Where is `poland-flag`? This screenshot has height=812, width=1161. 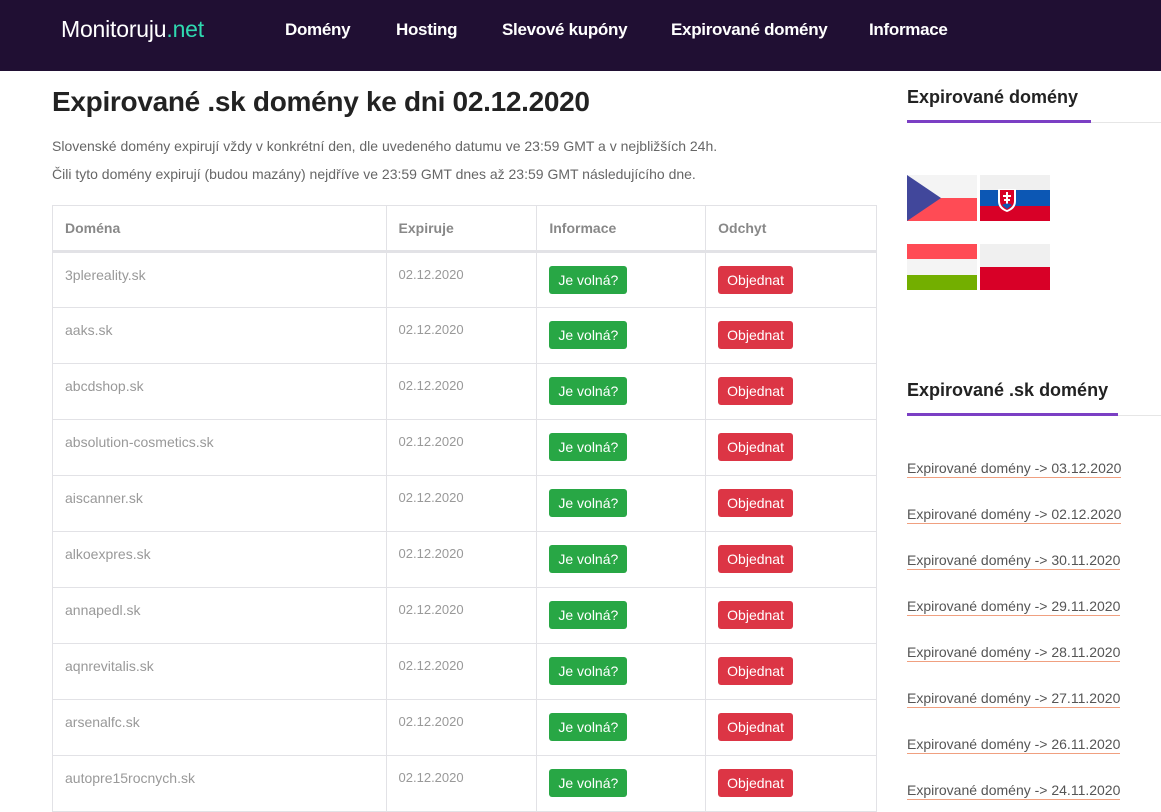
poland-flag is located at coordinates (1015, 267).